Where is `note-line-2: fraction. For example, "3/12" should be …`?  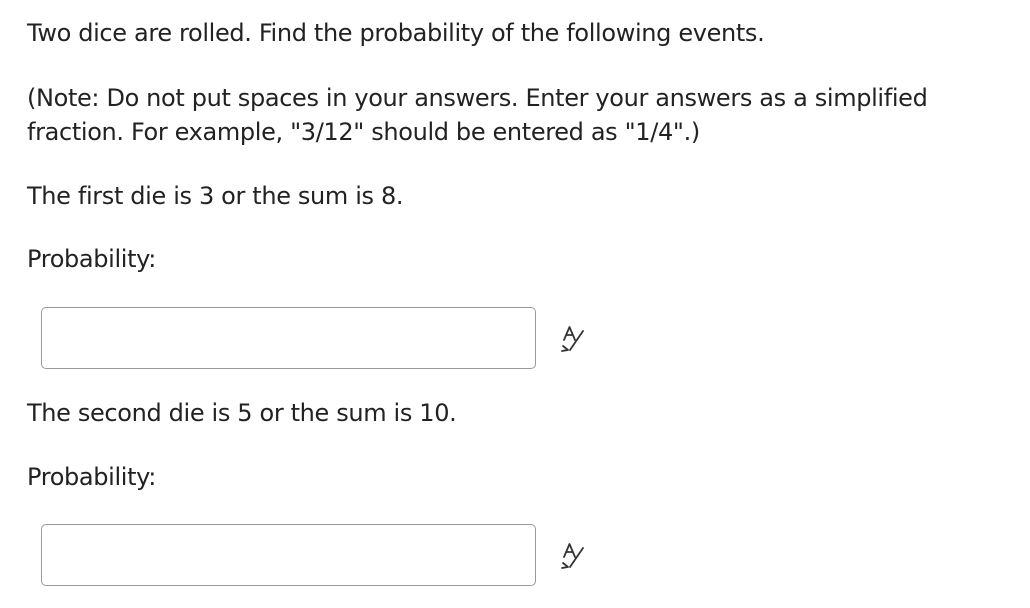
note-line-2: fraction. For example, "3/12" should be … is located at coordinates (363, 132).